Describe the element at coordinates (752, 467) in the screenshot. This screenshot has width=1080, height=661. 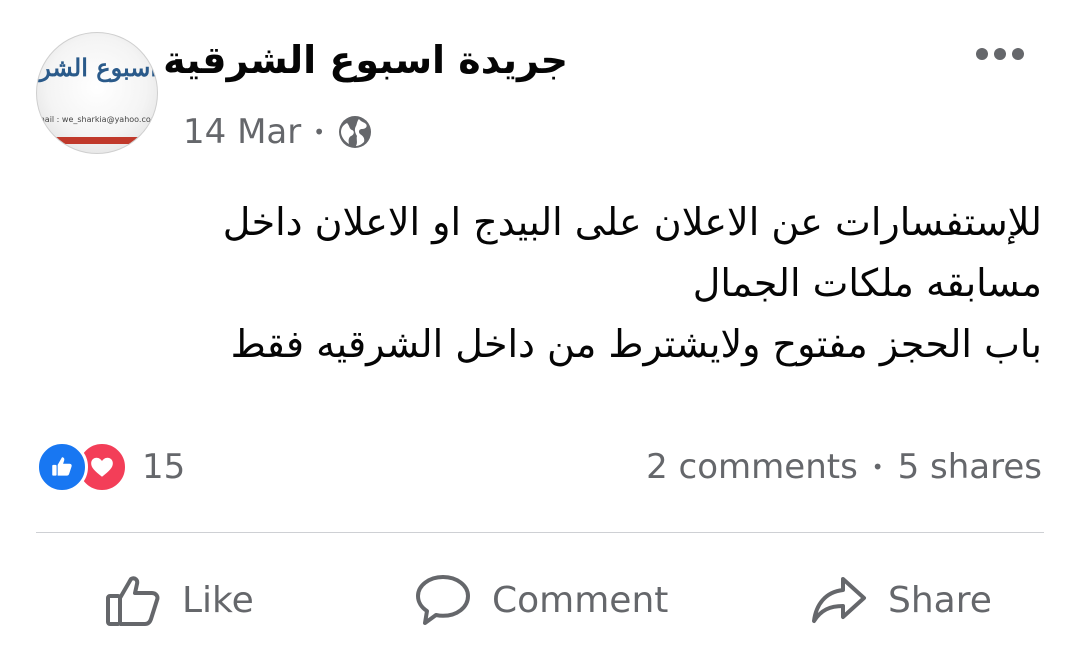
I see `comments-count: 2 comments` at that location.